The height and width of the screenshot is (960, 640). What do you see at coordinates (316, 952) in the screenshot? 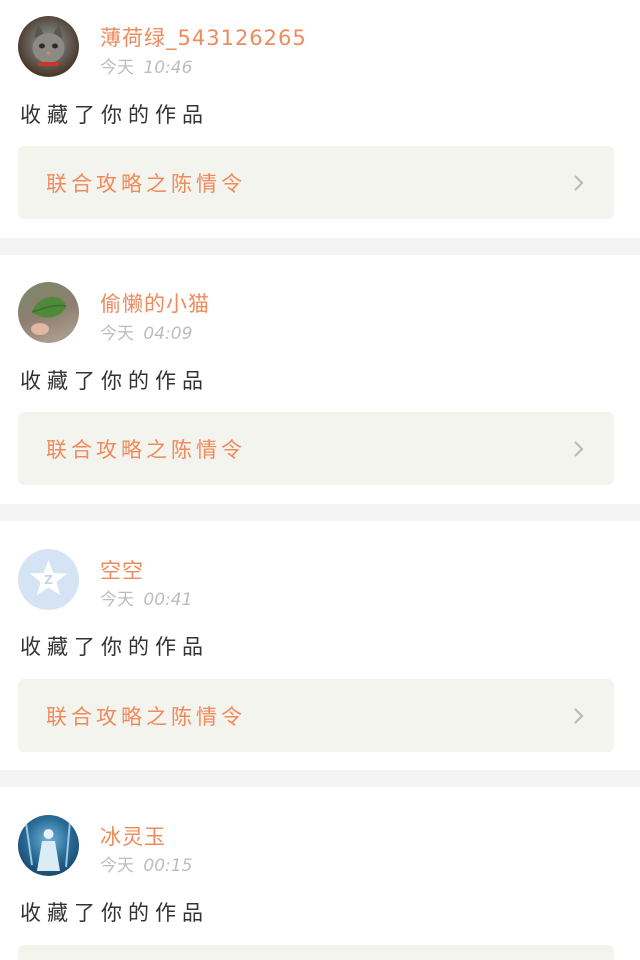
I see `work-link-card` at bounding box center [316, 952].